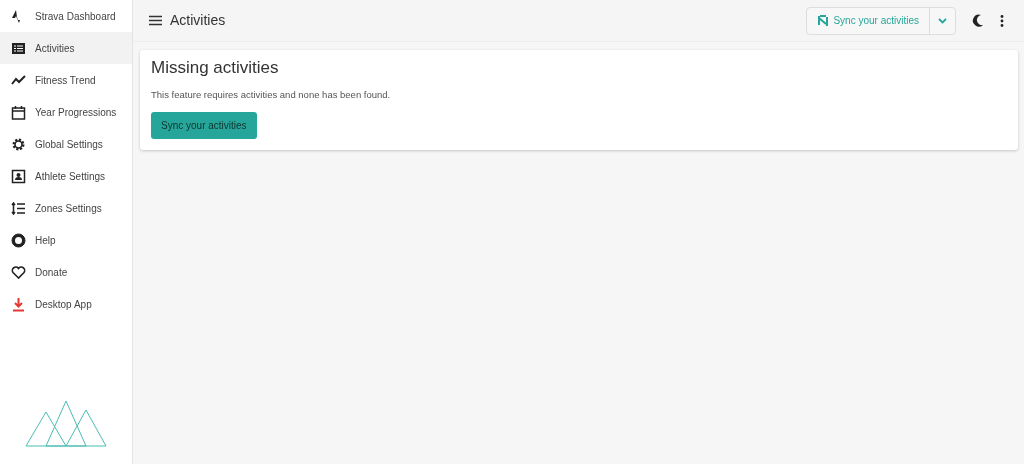  Describe the element at coordinates (155, 20) in the screenshot. I see `menu-icon` at that location.